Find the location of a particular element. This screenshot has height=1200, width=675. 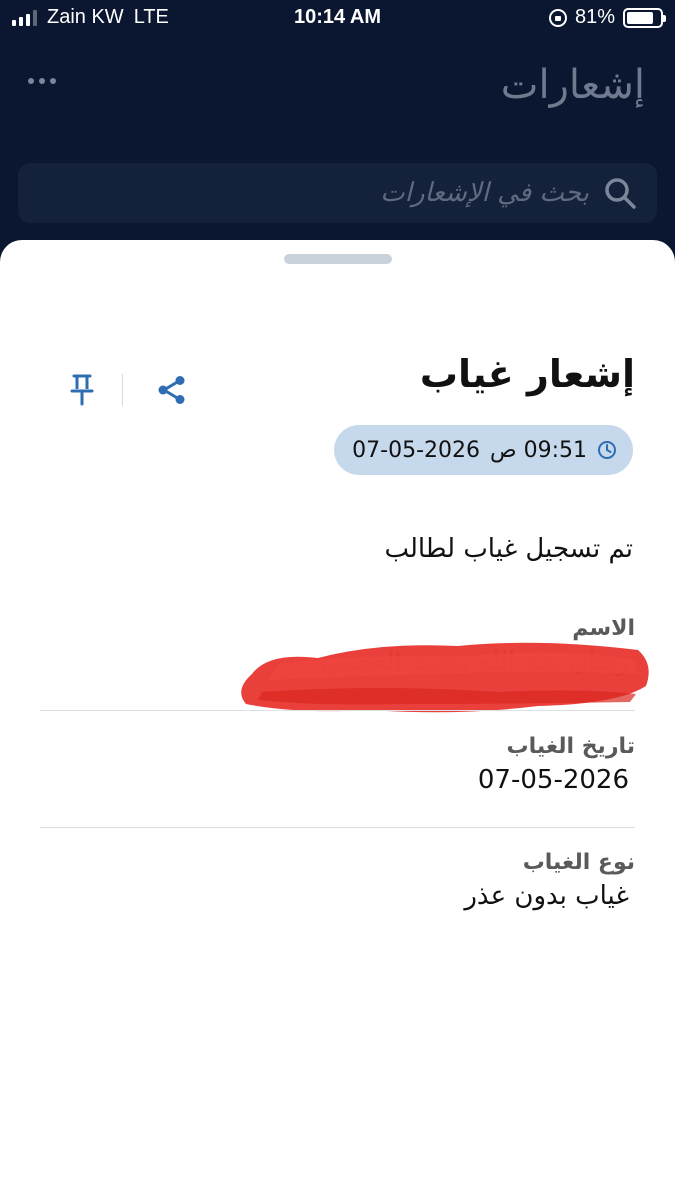

clock-icon is located at coordinates (607, 450).